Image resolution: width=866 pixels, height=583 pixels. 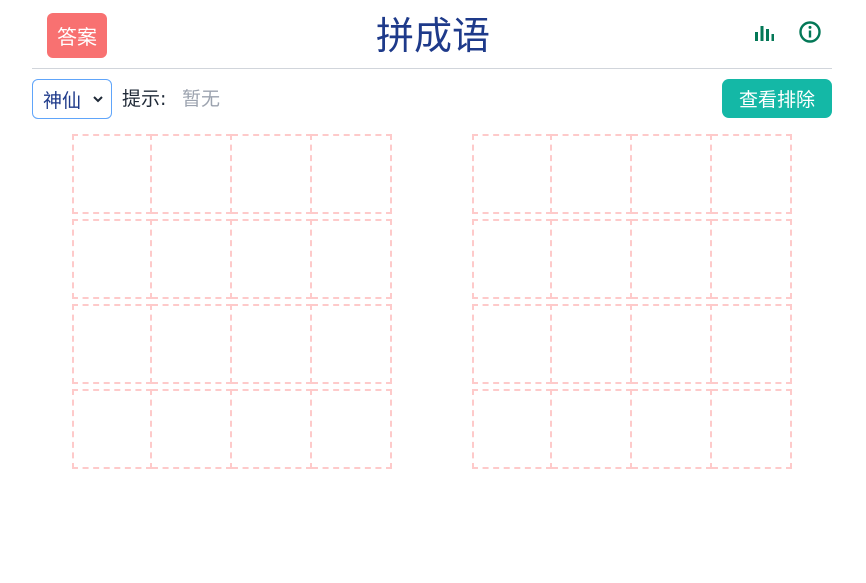 I want to click on mode-select: 神仙, so click(x=72, y=99).